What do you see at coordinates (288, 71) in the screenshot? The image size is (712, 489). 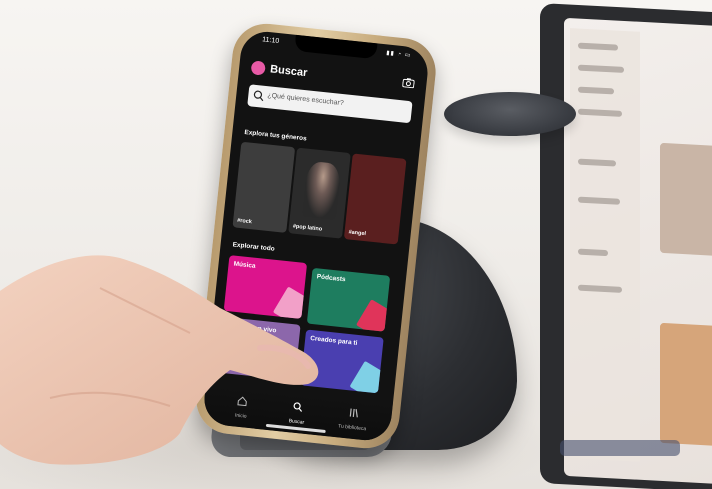 I see `page-title: Buscar` at bounding box center [288, 71].